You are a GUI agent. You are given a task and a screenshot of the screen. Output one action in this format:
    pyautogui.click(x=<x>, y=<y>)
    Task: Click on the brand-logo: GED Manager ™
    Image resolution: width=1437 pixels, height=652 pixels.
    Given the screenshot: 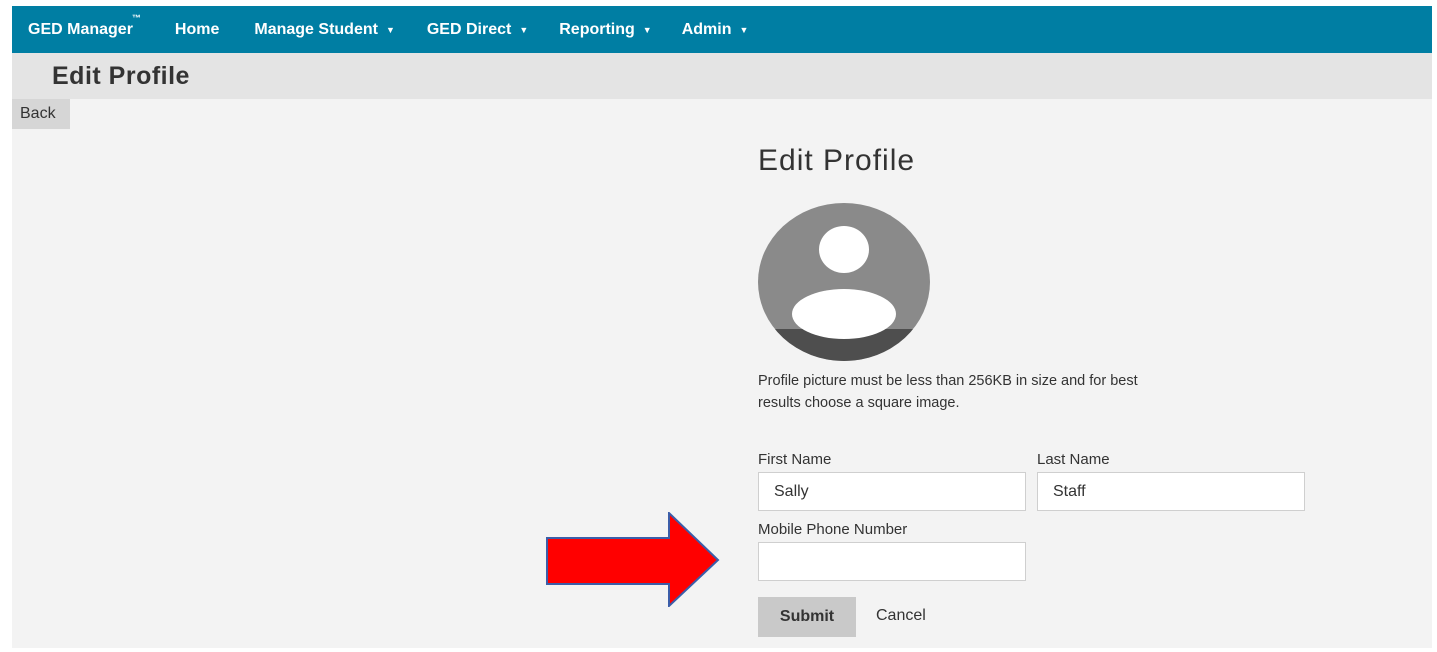 What is the action you would take?
    pyautogui.click(x=84, y=26)
    